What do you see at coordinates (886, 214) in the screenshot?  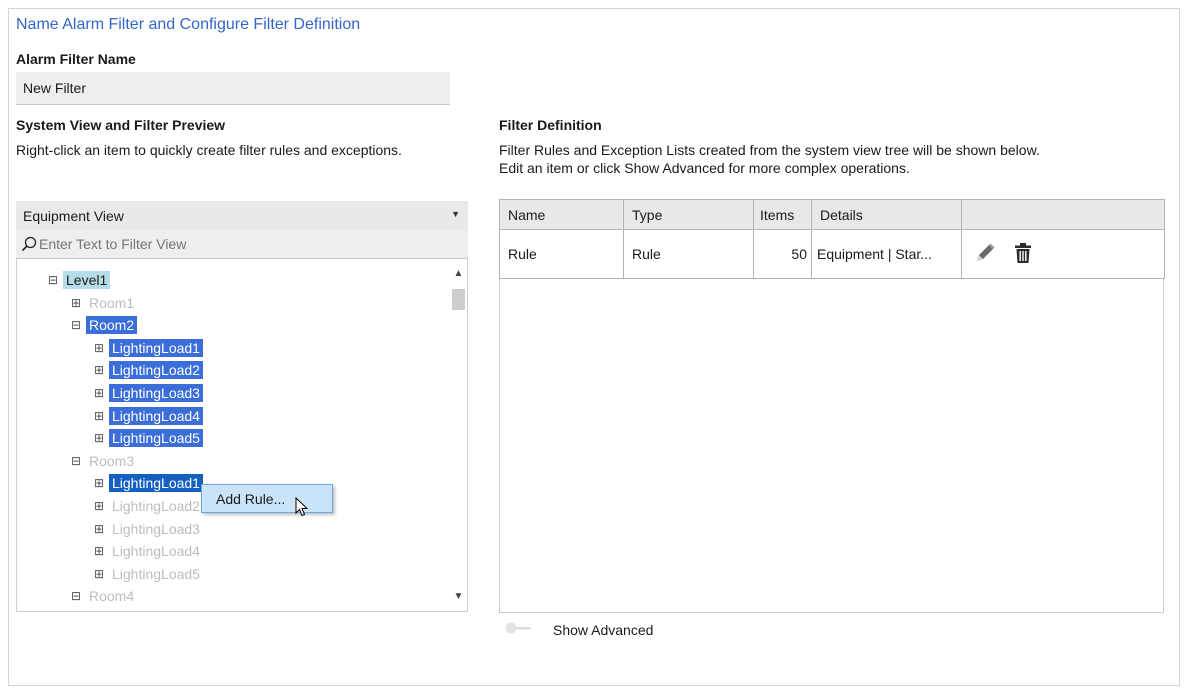 I see `column-header-details: Details` at bounding box center [886, 214].